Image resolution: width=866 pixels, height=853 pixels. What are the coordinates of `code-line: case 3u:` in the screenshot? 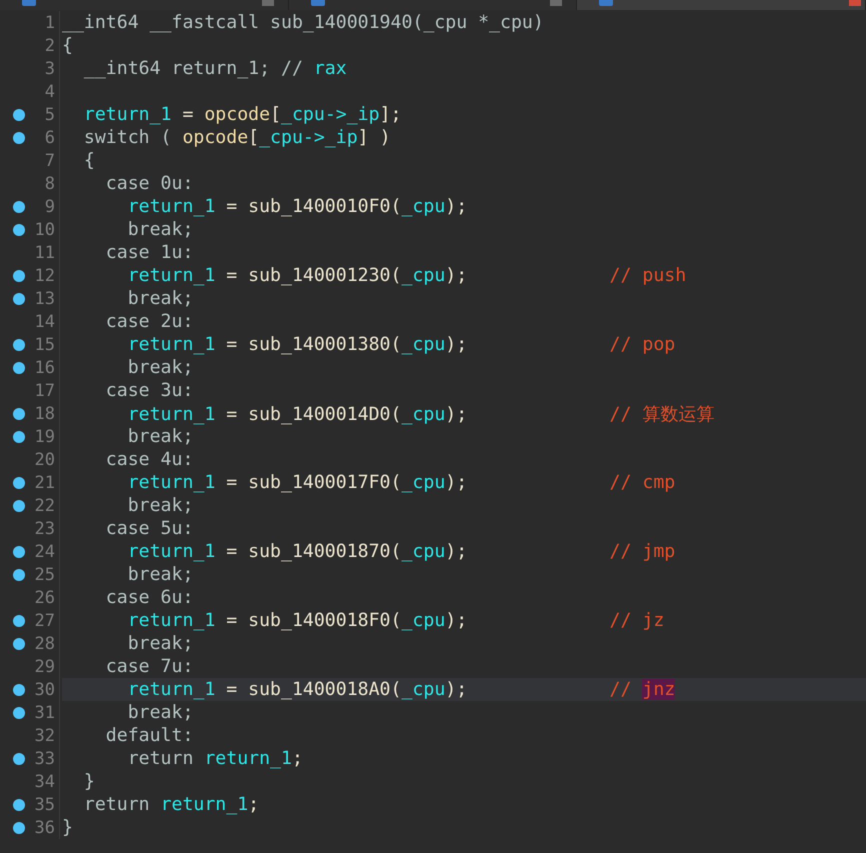 It's located at (149, 390).